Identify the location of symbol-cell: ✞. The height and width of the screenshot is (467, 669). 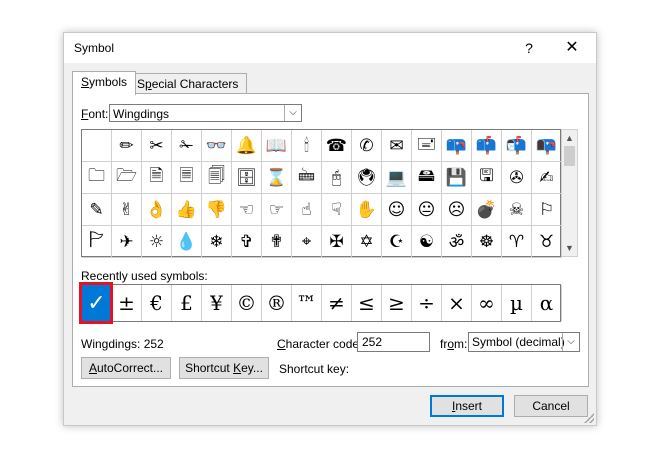
(247, 242).